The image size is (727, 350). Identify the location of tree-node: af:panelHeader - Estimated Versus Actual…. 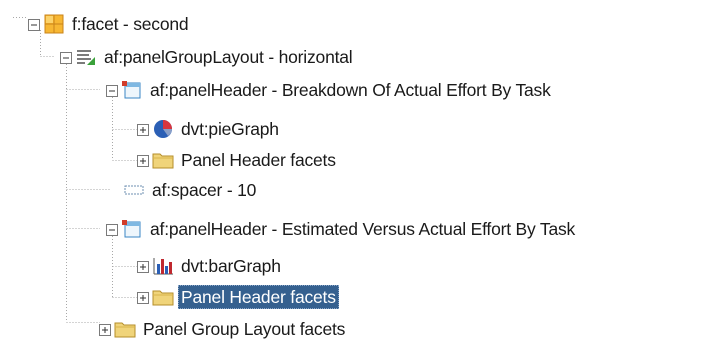
(342, 229).